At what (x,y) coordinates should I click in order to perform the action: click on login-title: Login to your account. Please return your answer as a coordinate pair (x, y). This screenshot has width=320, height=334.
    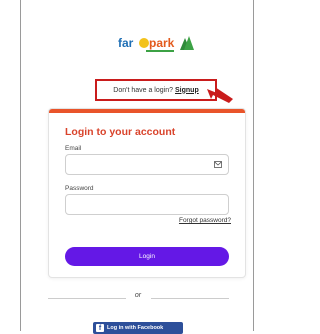
    Looking at the image, I should click on (120, 132).